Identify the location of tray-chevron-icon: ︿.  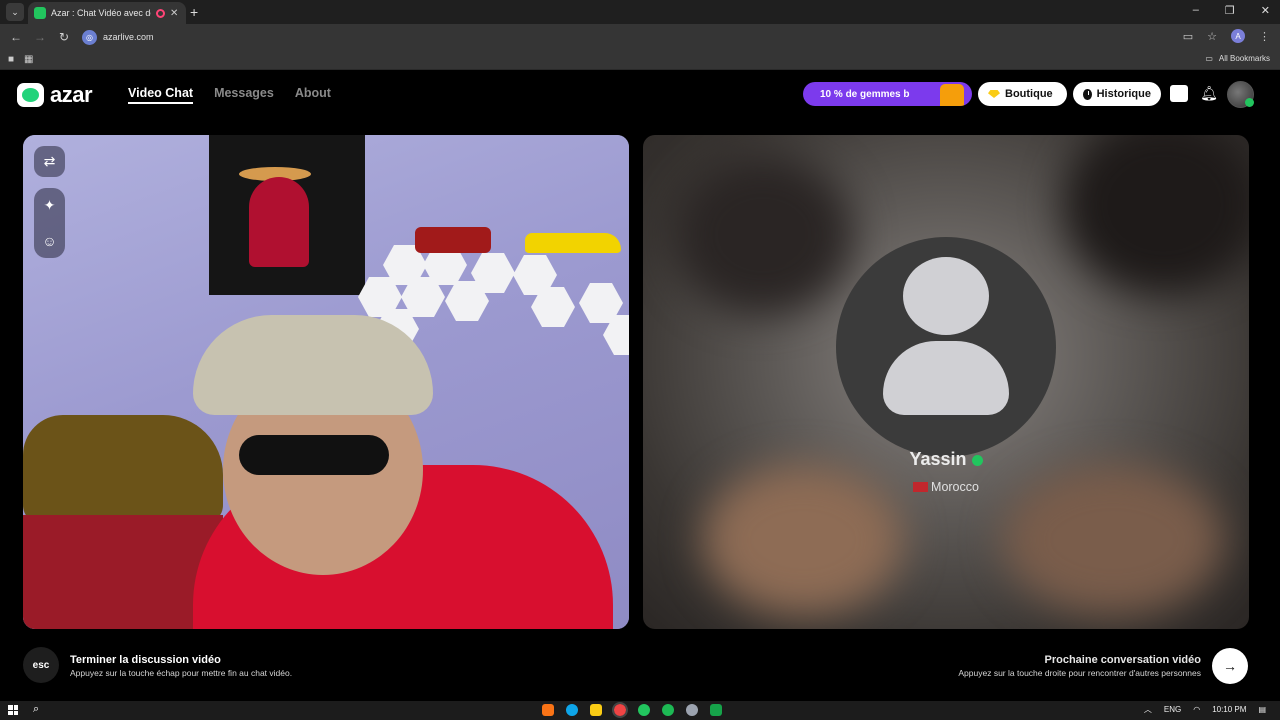
(1148, 709).